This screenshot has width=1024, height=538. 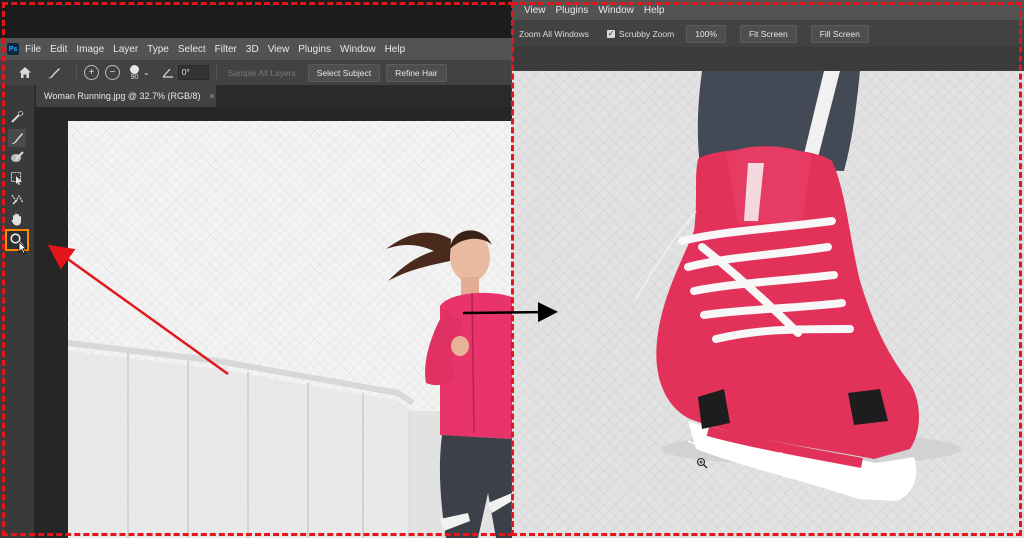 What do you see at coordinates (302, 310) in the screenshot?
I see `annotation-arrows` at bounding box center [302, 310].